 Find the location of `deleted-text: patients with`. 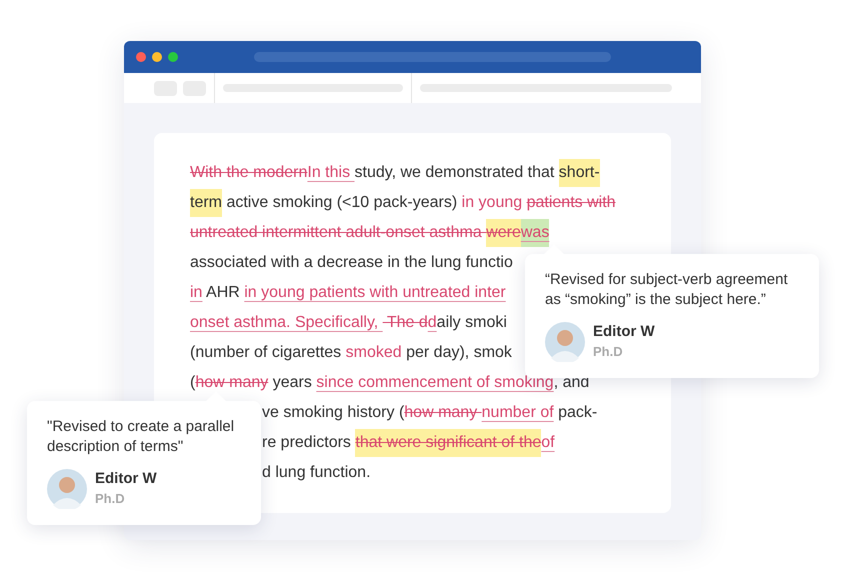

deleted-text: patients with is located at coordinates (571, 203).